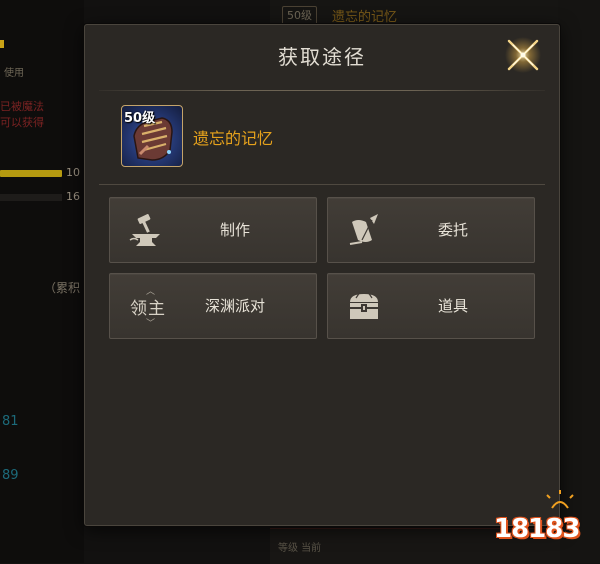 The height and width of the screenshot is (564, 600). Describe the element at coordinates (365, 17) in the screenshot. I see `background-item-title: 遗忘的记忆` at that location.